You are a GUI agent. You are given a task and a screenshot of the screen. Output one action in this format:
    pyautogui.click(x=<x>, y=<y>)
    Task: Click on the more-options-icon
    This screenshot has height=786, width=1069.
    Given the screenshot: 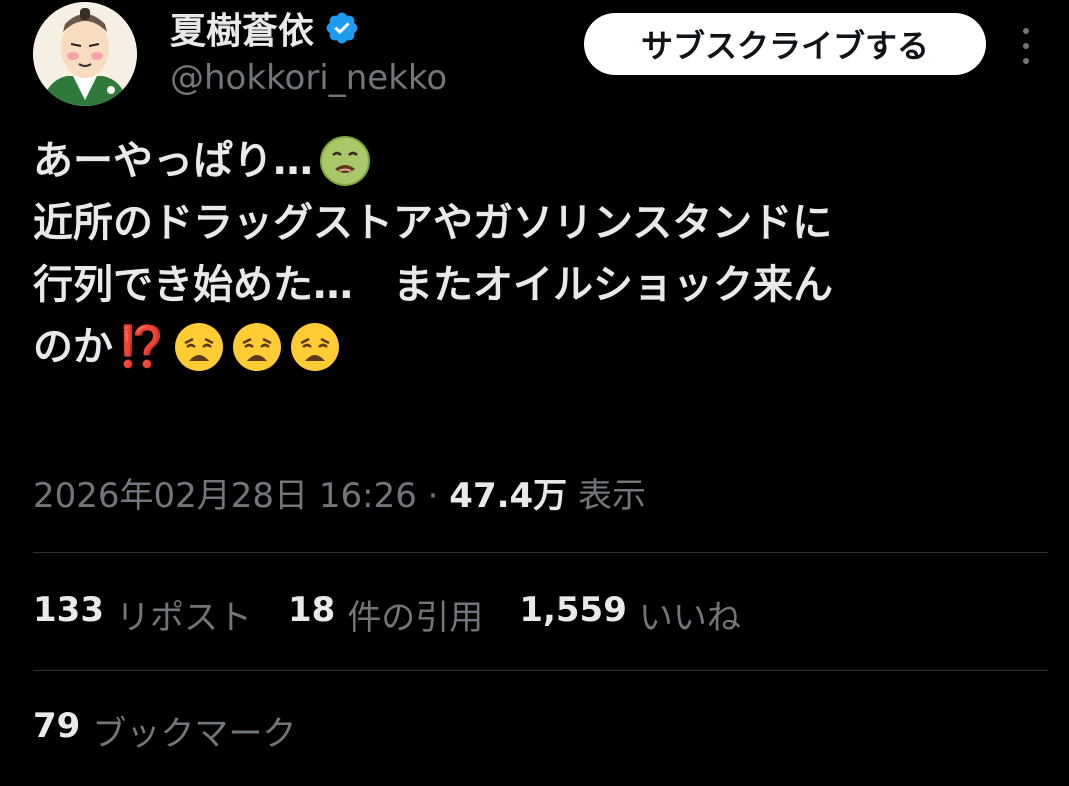 What is the action you would take?
    pyautogui.click(x=1026, y=46)
    